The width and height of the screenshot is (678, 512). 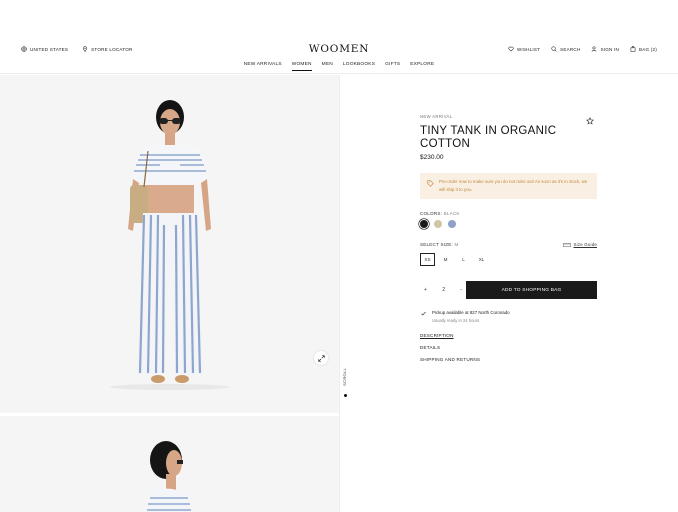 I want to click on nav-gifts: GIFTS, so click(x=392, y=66).